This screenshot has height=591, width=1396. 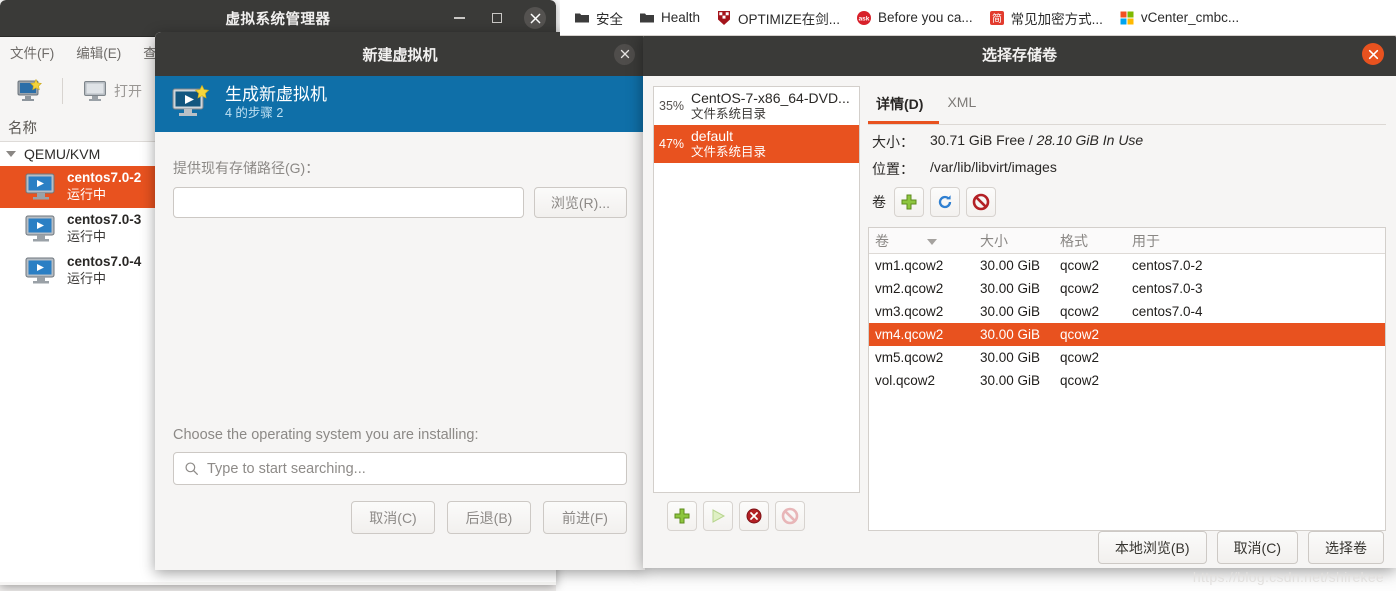 I want to click on add-pool-button, so click(x=682, y=516).